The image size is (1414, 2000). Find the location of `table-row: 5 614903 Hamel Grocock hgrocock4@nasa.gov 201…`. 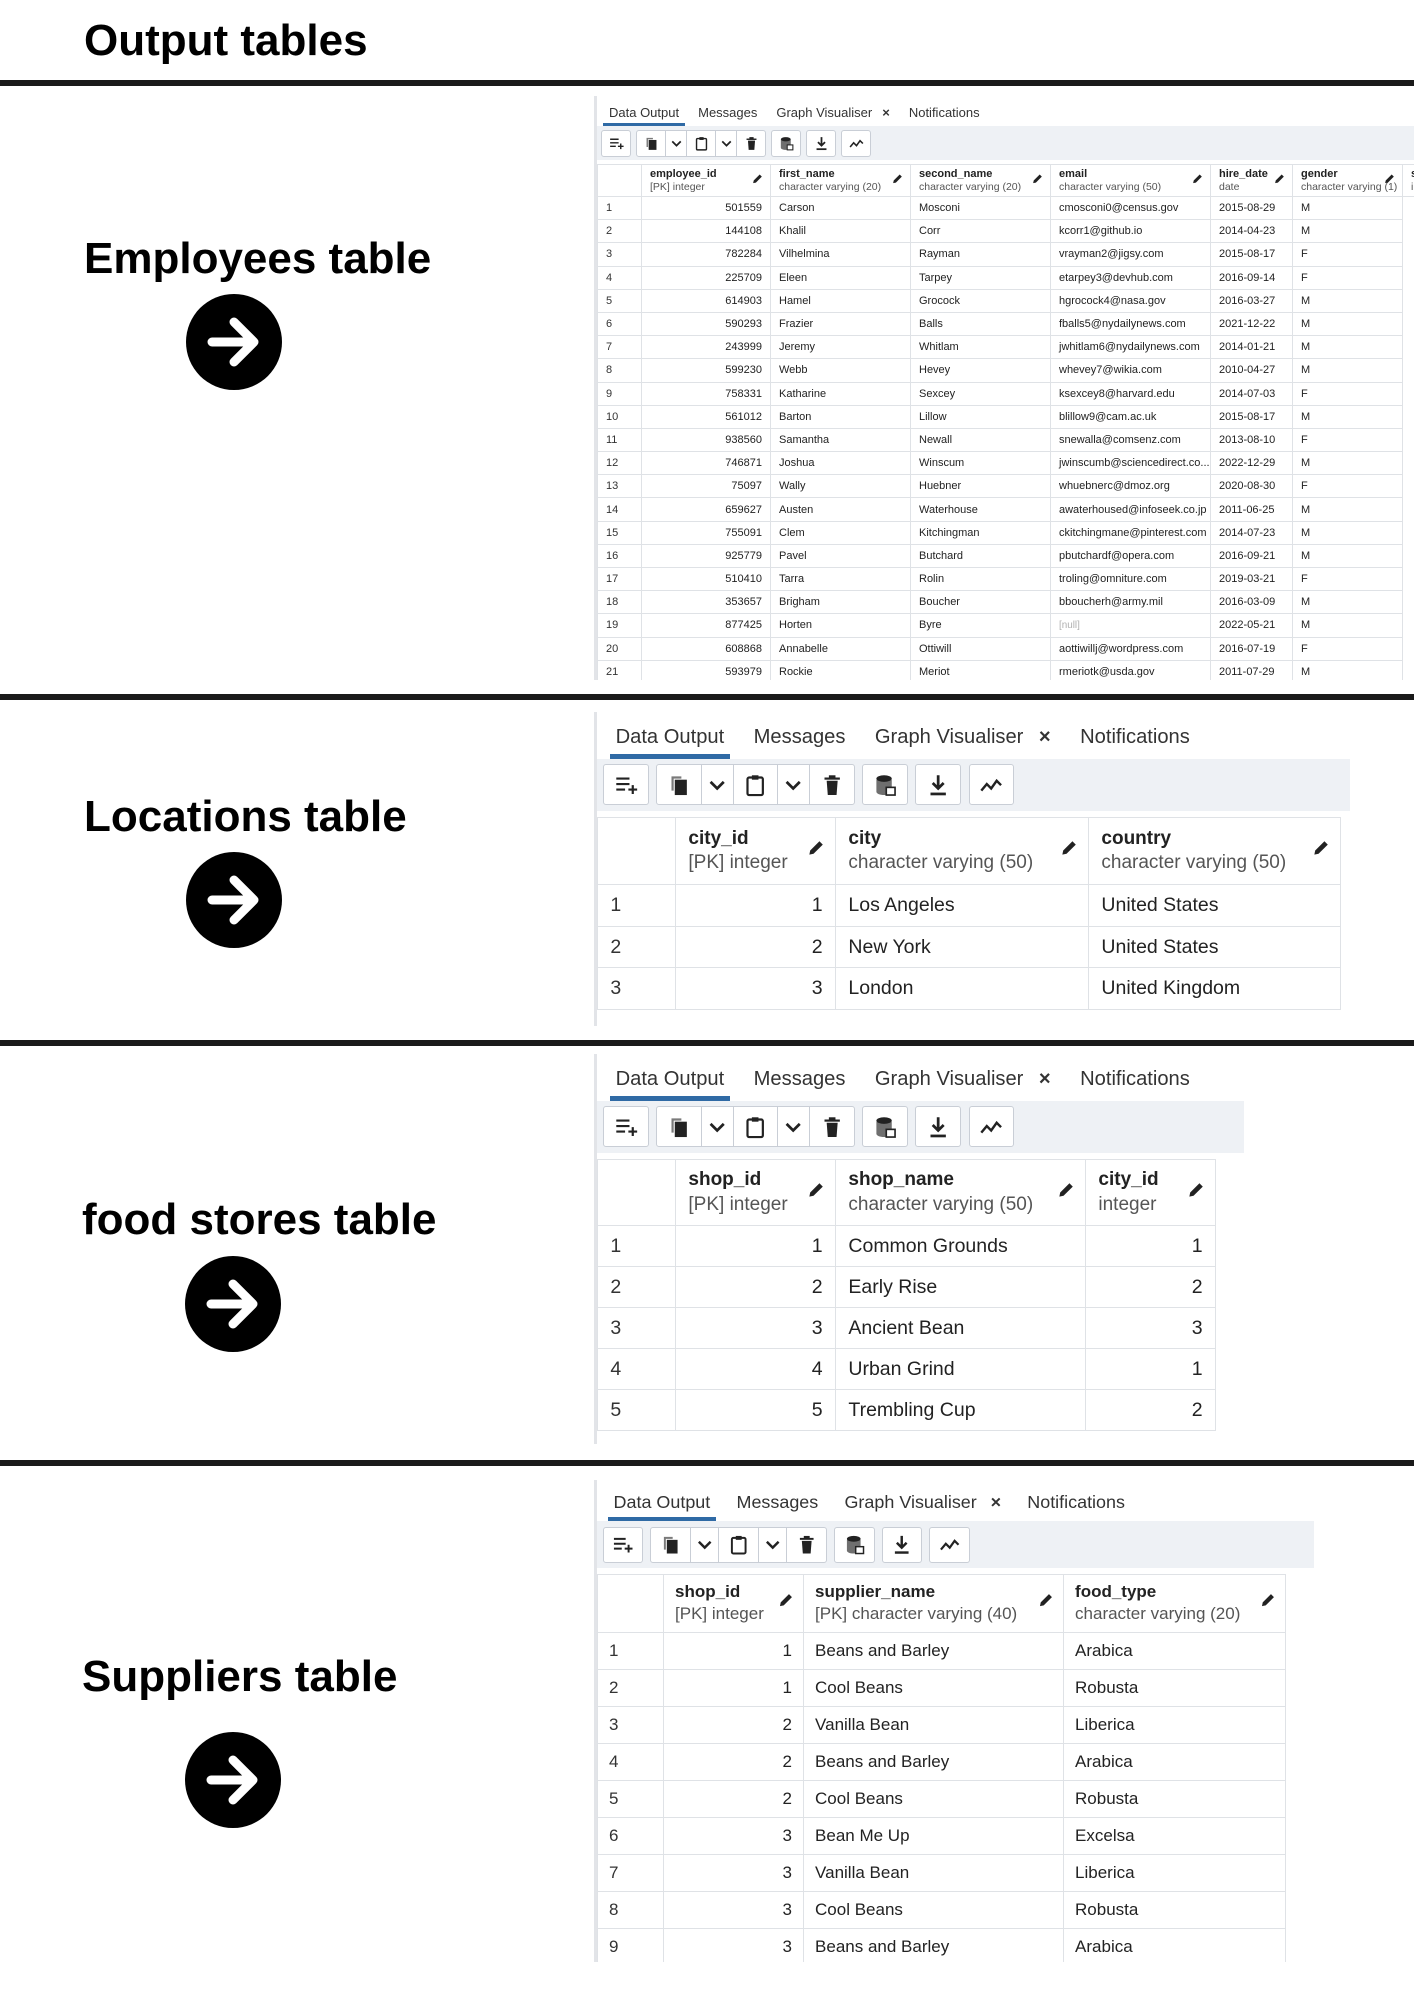

table-row: 5 614903 Hamel Grocock hgrocock4@nasa.gov 201… is located at coordinates (1005, 300).